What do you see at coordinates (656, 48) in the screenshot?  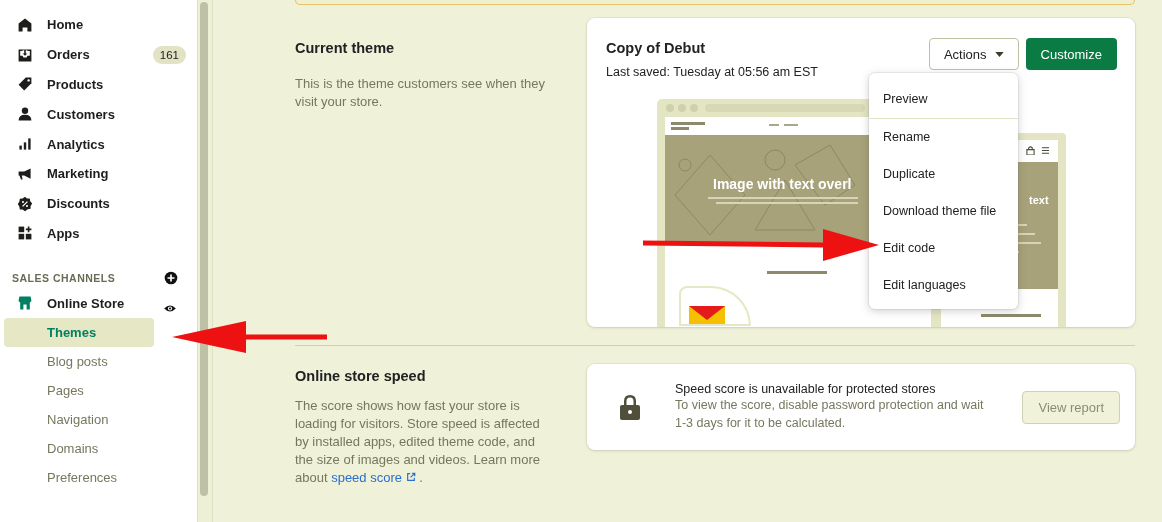 I see `theme-name: Copy of Debut` at bounding box center [656, 48].